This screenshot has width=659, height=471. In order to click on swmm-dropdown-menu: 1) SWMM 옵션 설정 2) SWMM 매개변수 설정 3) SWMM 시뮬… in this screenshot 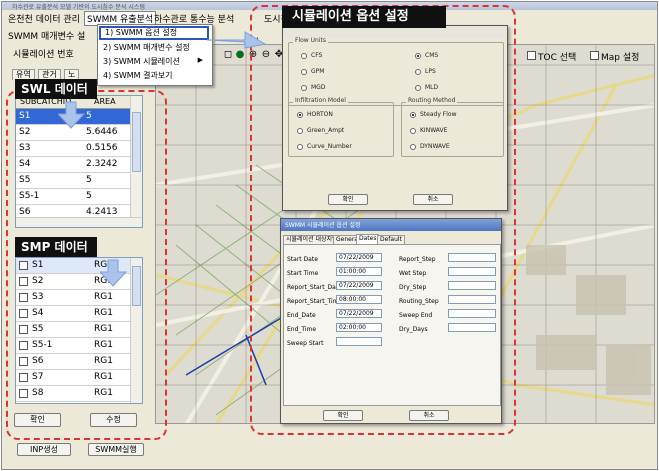, I will do `click(155, 55)`.